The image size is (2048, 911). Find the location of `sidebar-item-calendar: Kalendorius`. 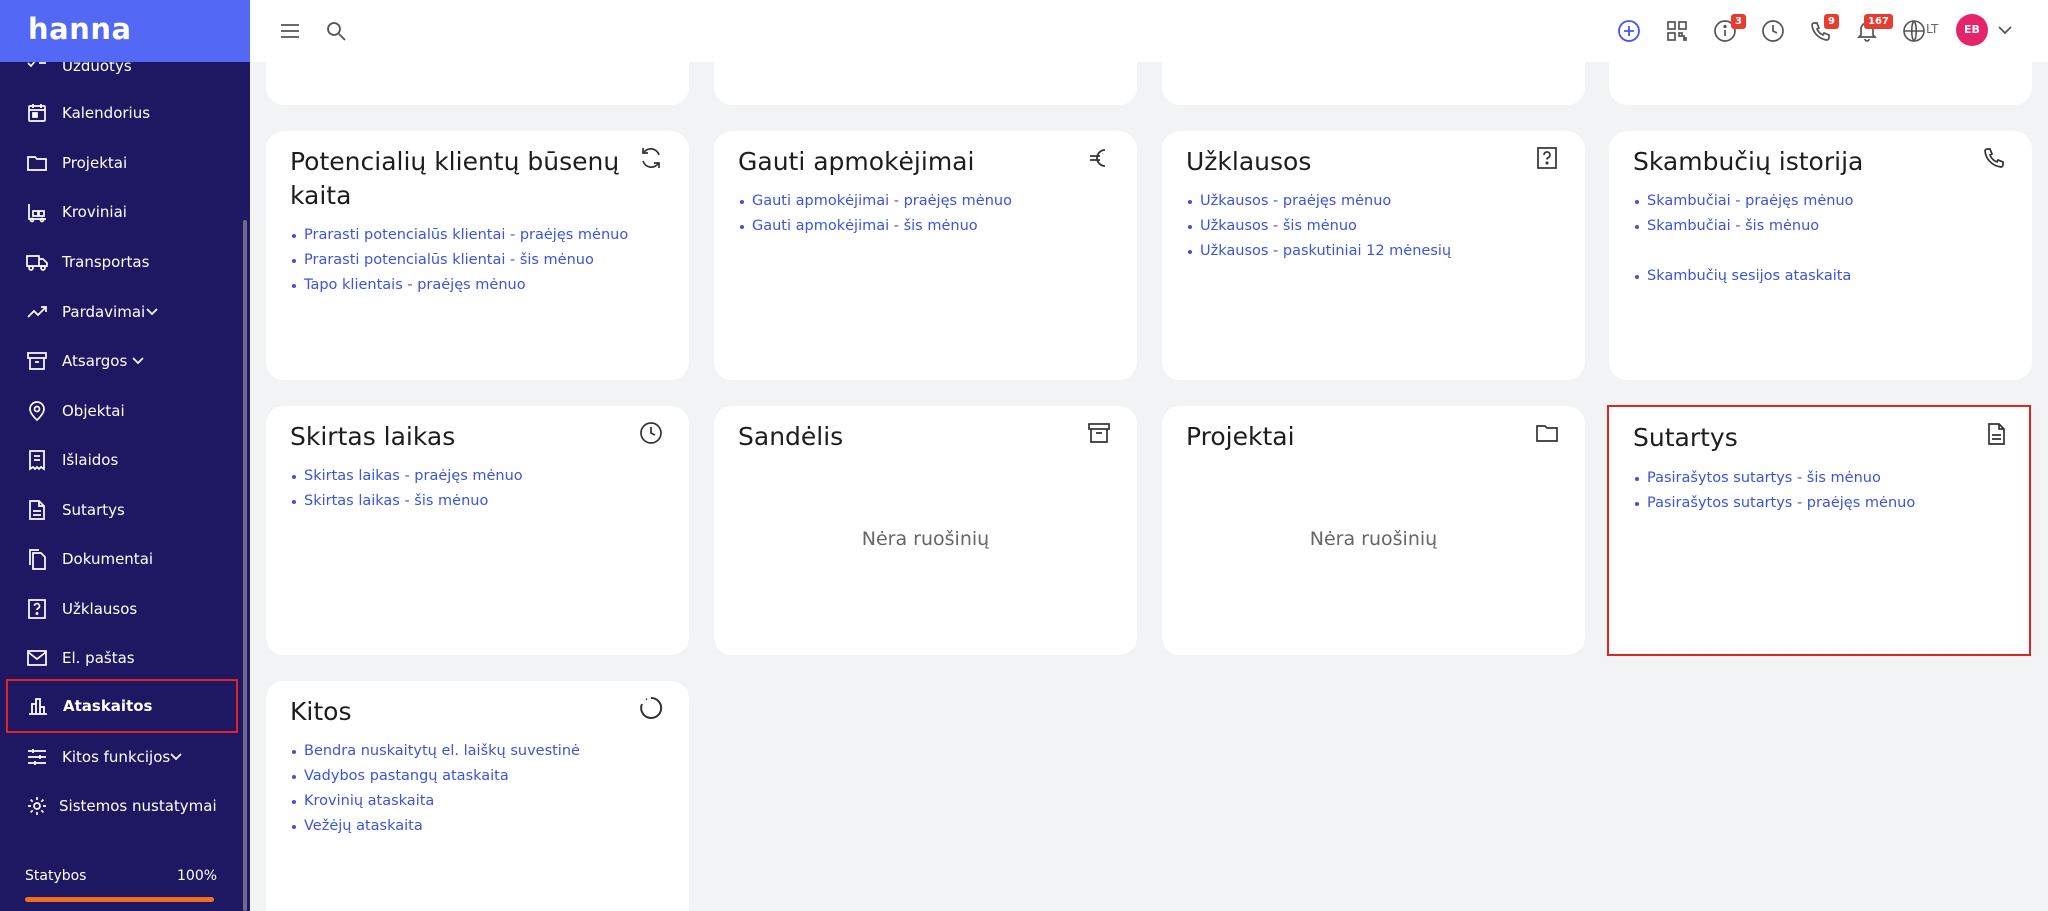

sidebar-item-calendar: Kalendorius is located at coordinates (120, 113).